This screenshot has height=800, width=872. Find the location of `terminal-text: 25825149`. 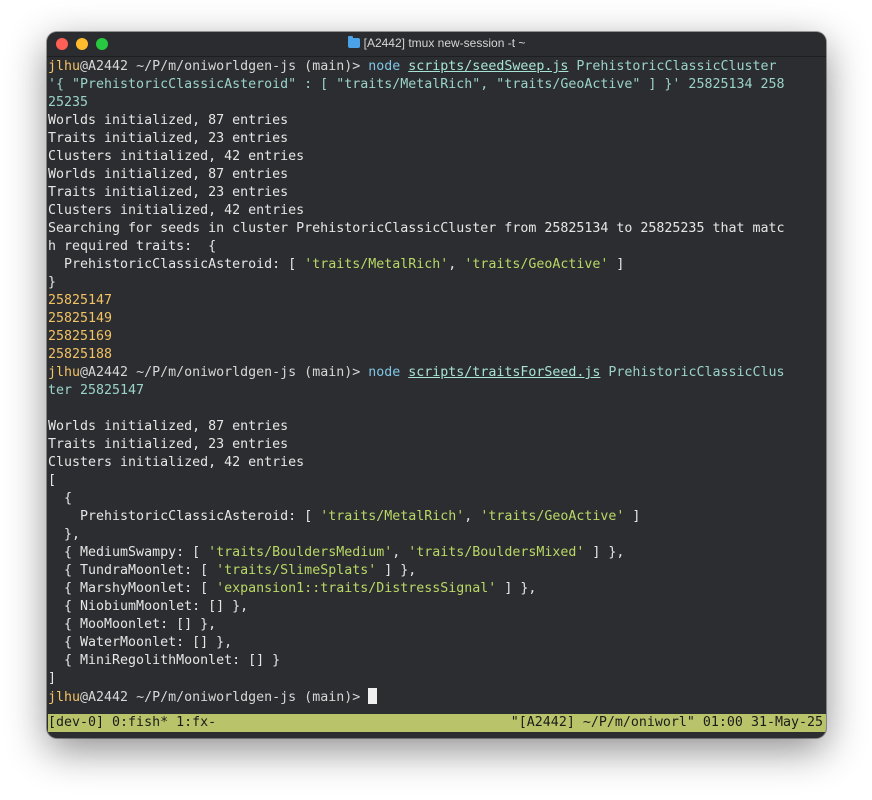

terminal-text: 25825149 is located at coordinates (80, 318).